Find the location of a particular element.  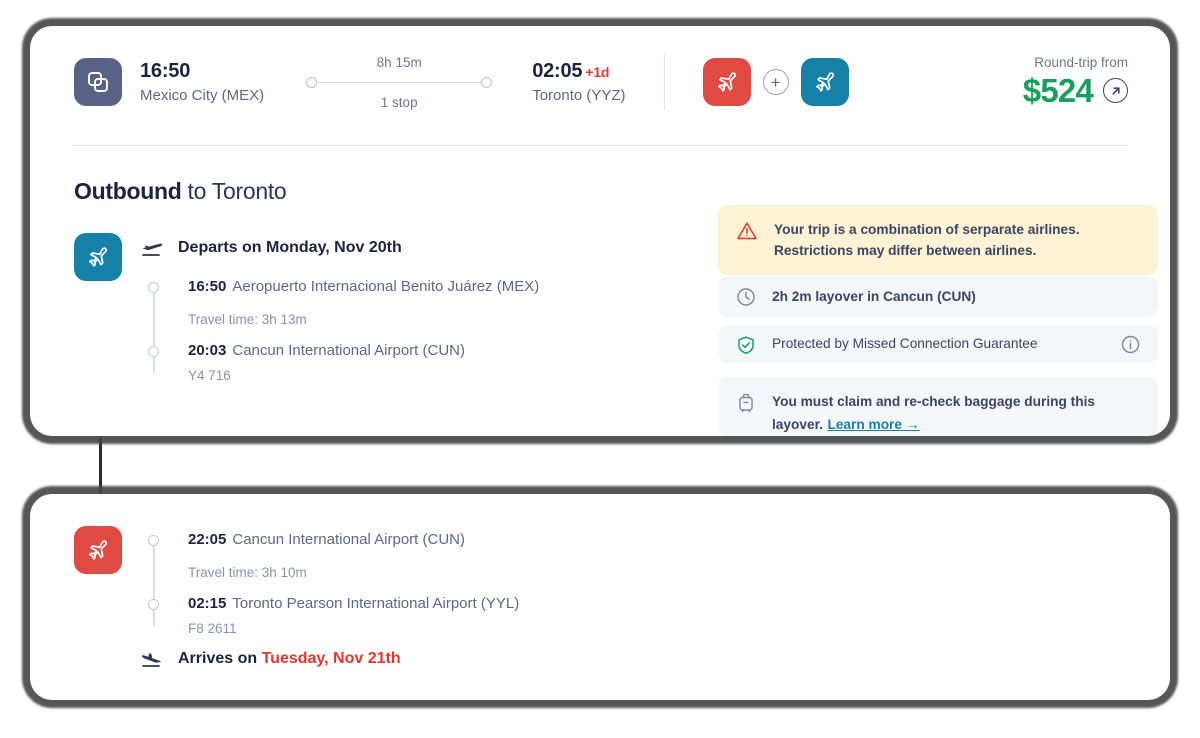

leg-airline-tile-teal is located at coordinates (98, 257).